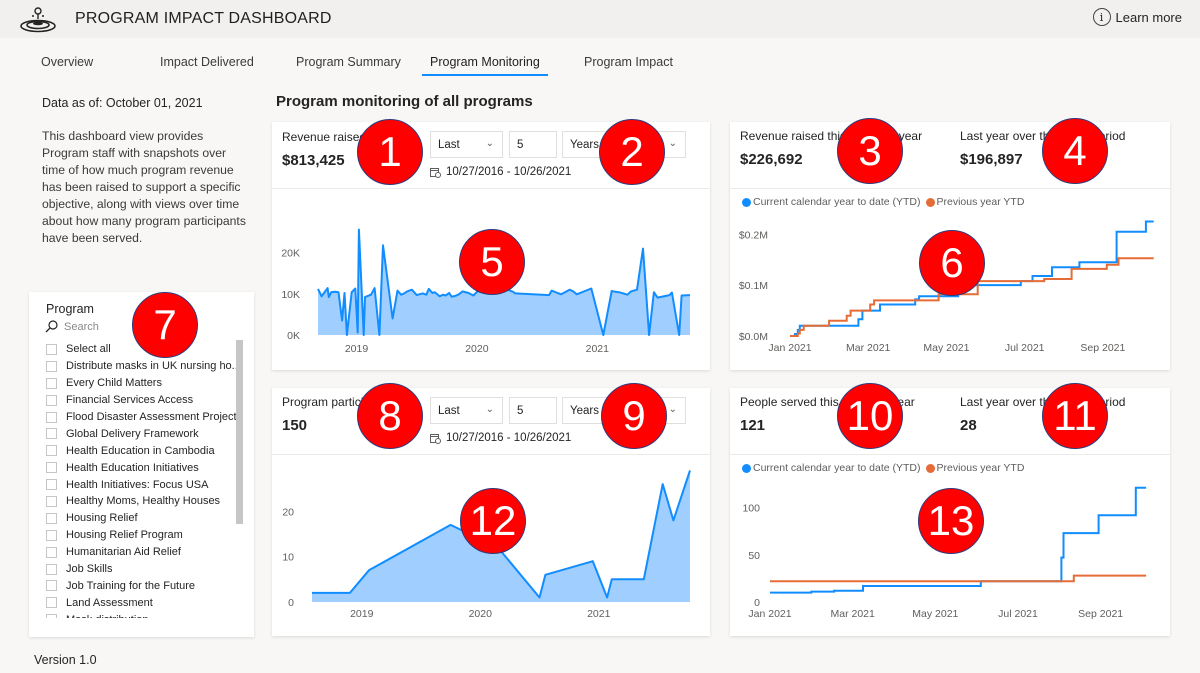  I want to click on learn-more-link: i Learn more, so click(1137, 17).